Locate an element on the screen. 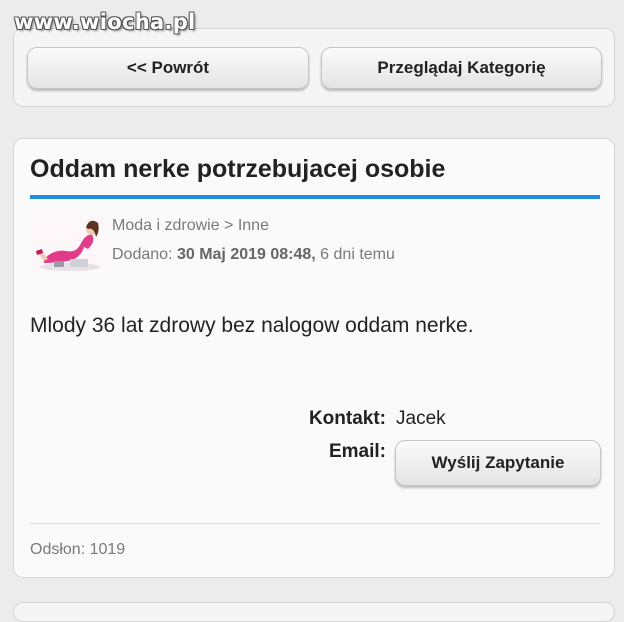  category-thumbnail-image is located at coordinates (67, 243).